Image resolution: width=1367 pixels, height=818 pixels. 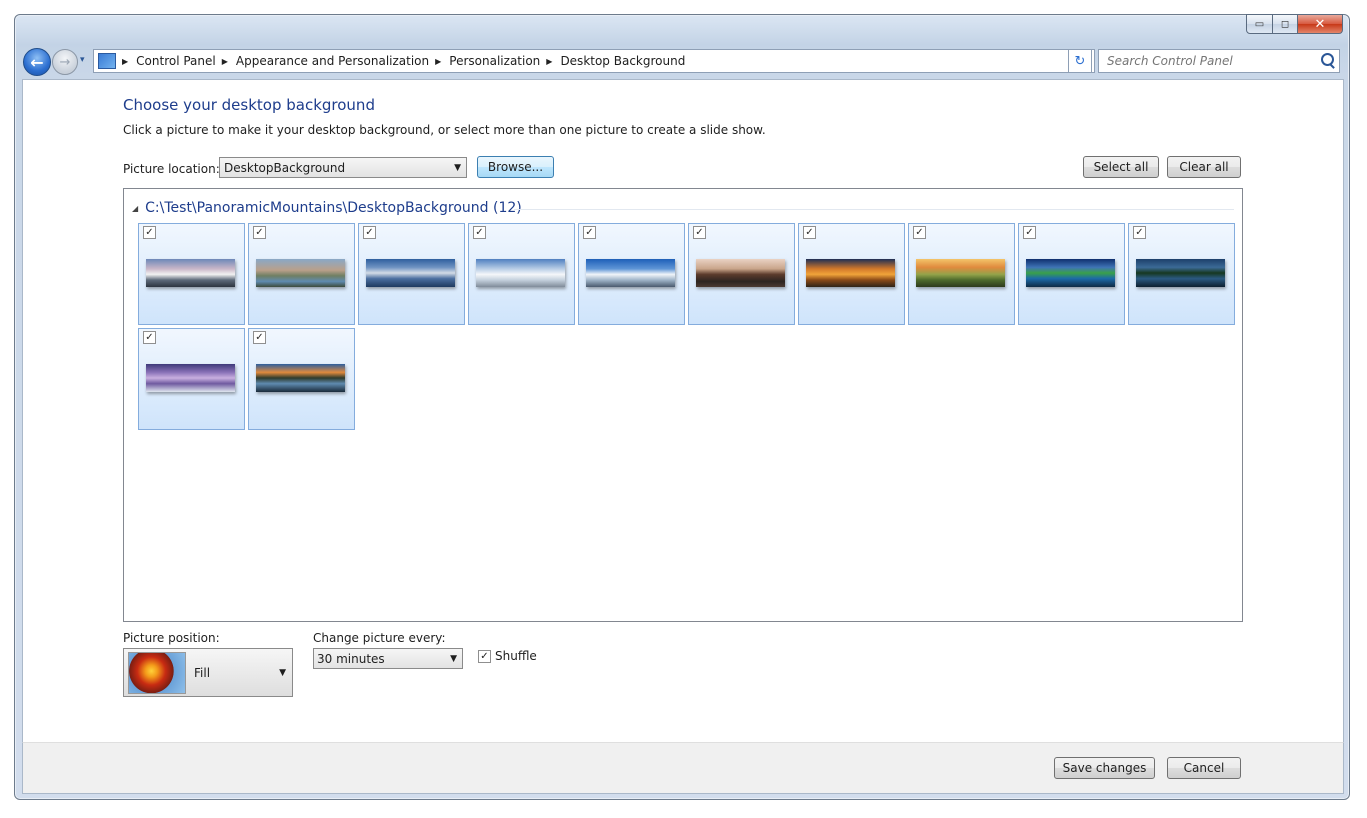 What do you see at coordinates (332, 61) in the screenshot?
I see `breadcrumb-appearance: Appearance and Personalization` at bounding box center [332, 61].